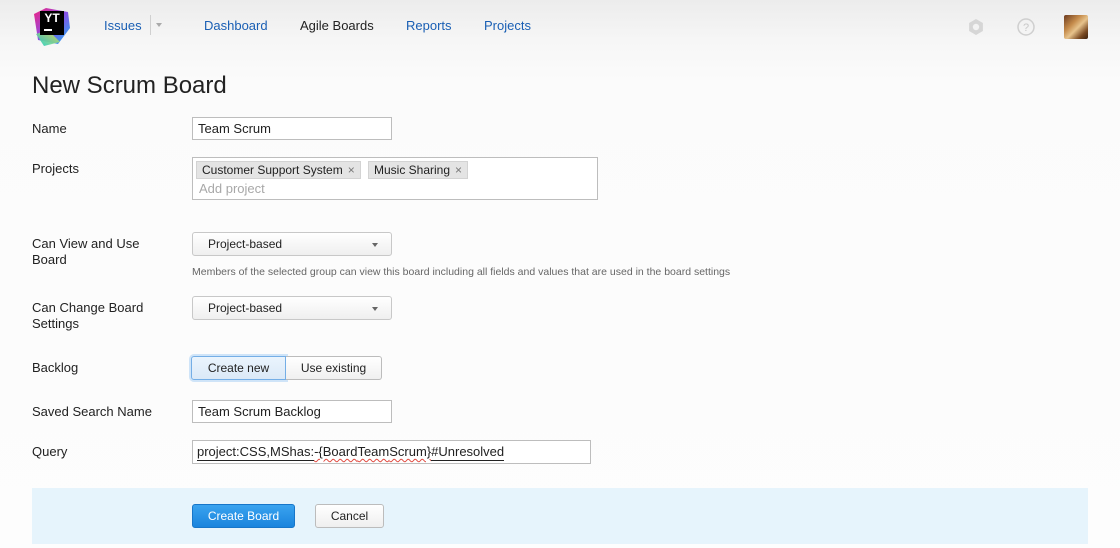 The width and height of the screenshot is (1120, 548). What do you see at coordinates (292, 244) in the screenshot?
I see `can-view-select: Project-based` at bounding box center [292, 244].